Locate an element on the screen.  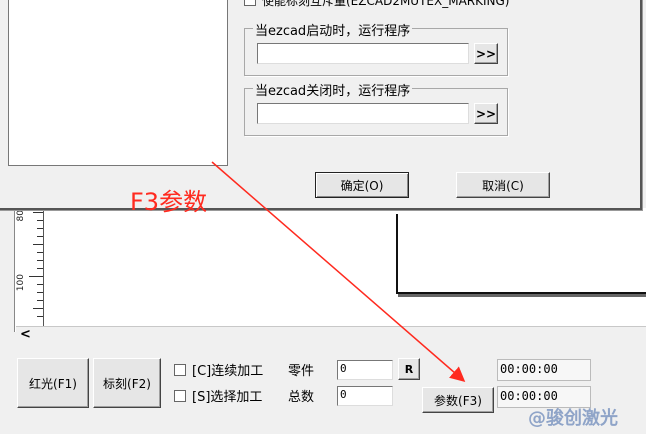
annotation-label: F3参数 is located at coordinates (169, 202).